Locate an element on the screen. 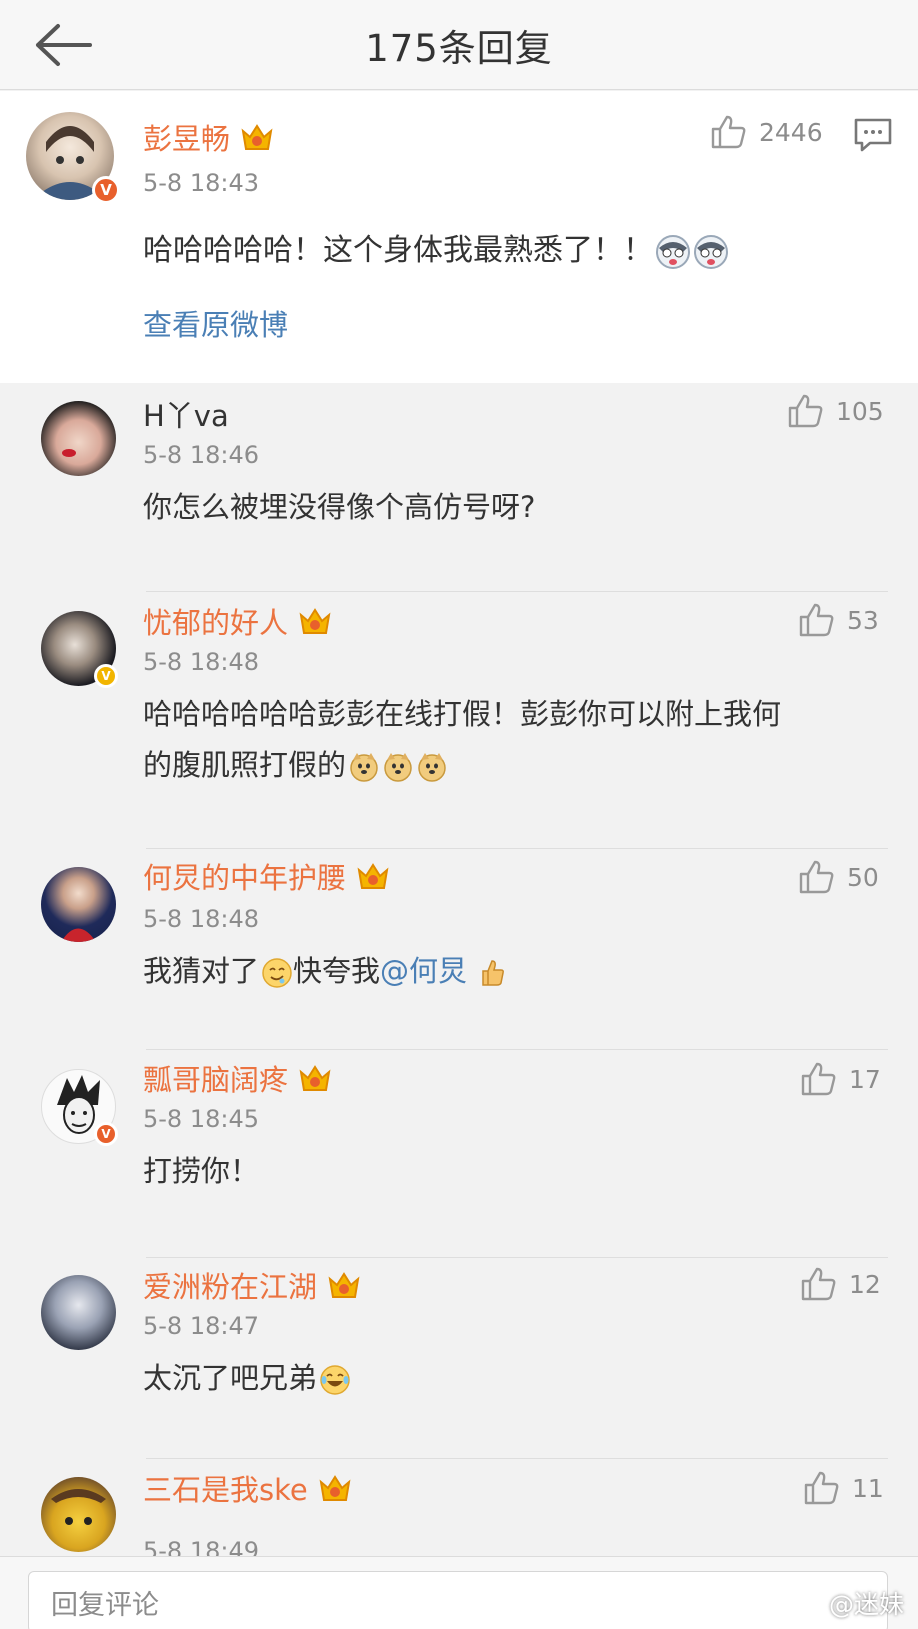  top-bar: 175条回复 is located at coordinates (459, 45).